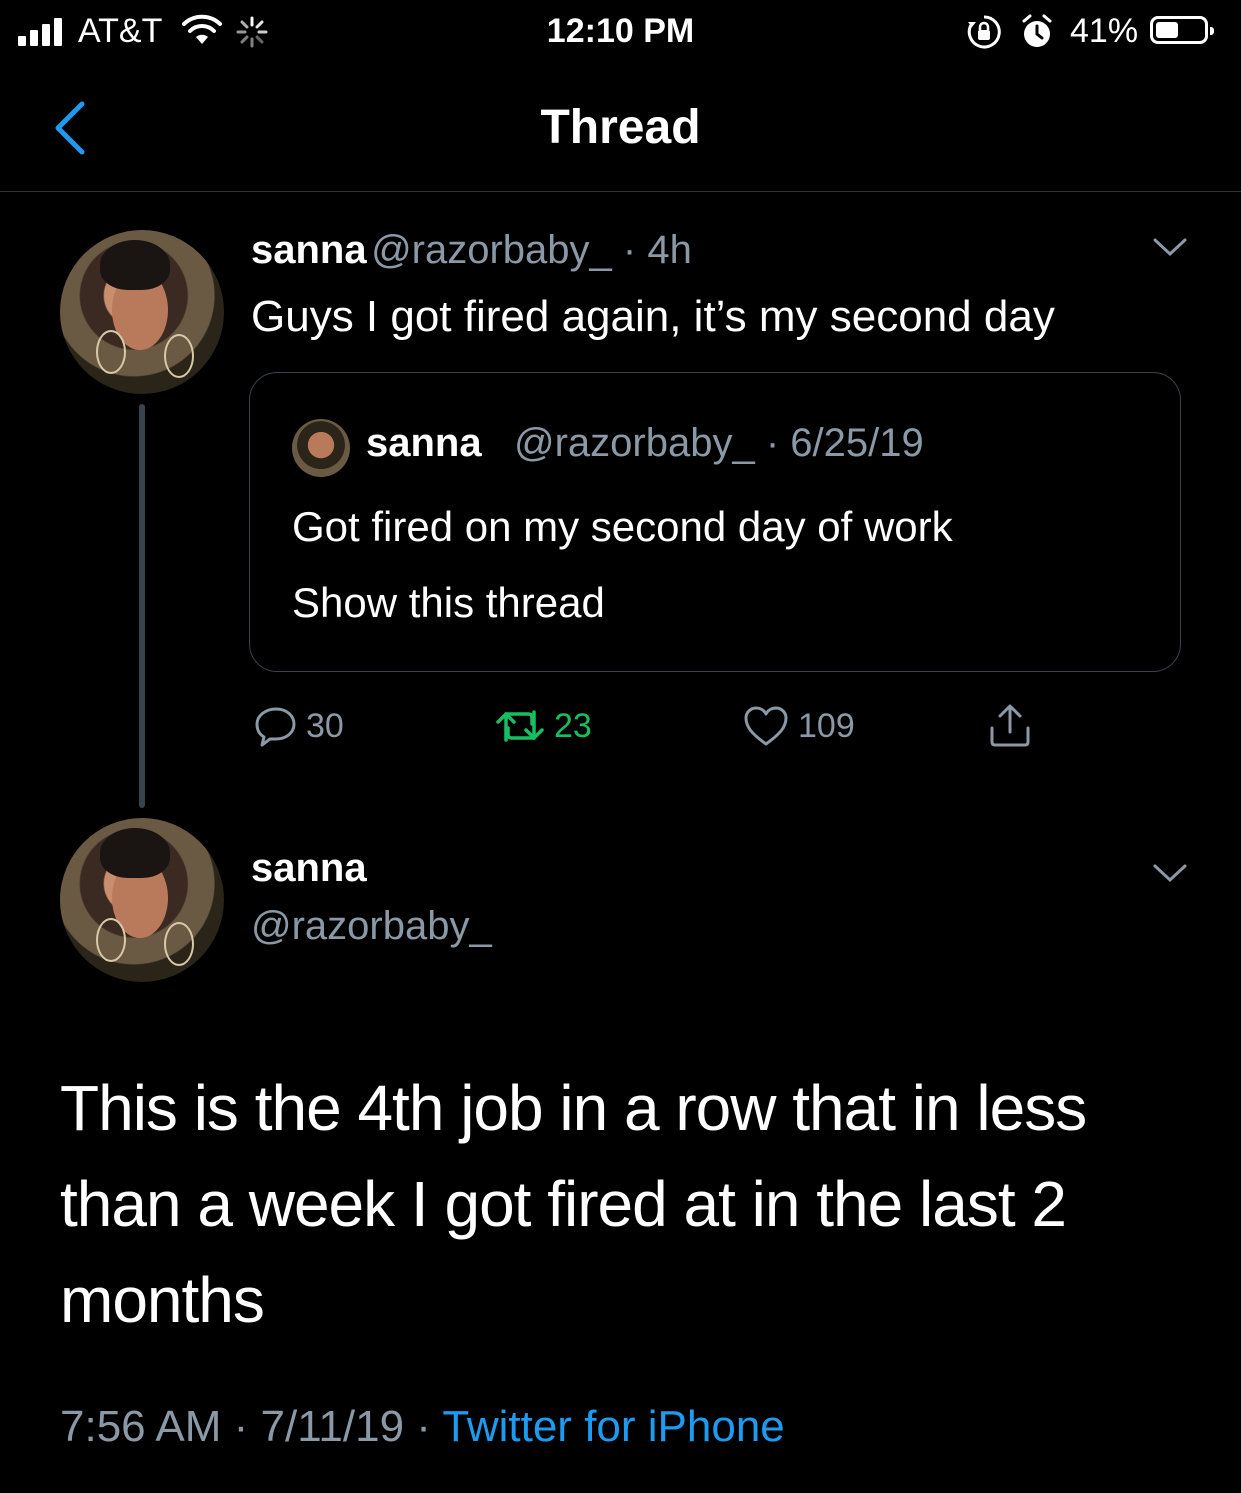 This screenshot has width=1241, height=1493. I want to click on handle-and-time: @razorbaby_ · 4h, so click(531, 250).